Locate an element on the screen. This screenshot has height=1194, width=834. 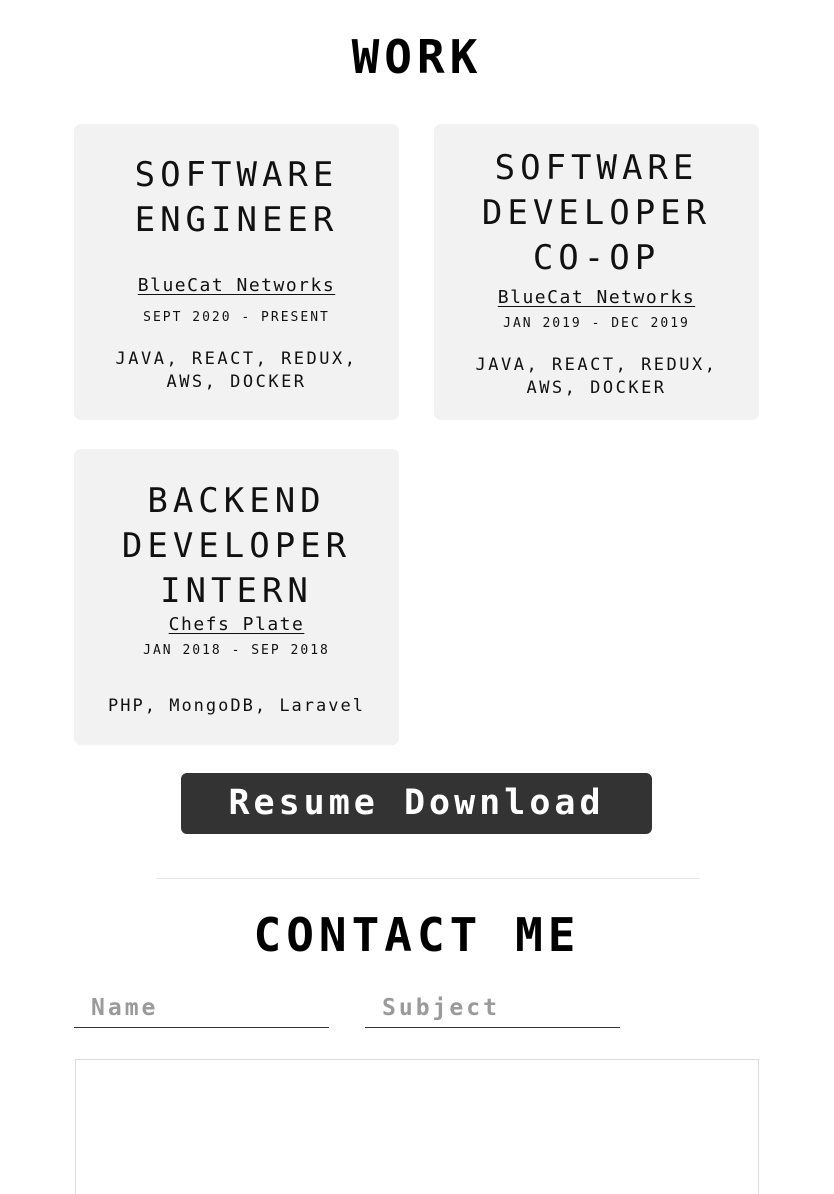
tech-line: PHP, MongoDB, Laravel is located at coordinates (236, 706).